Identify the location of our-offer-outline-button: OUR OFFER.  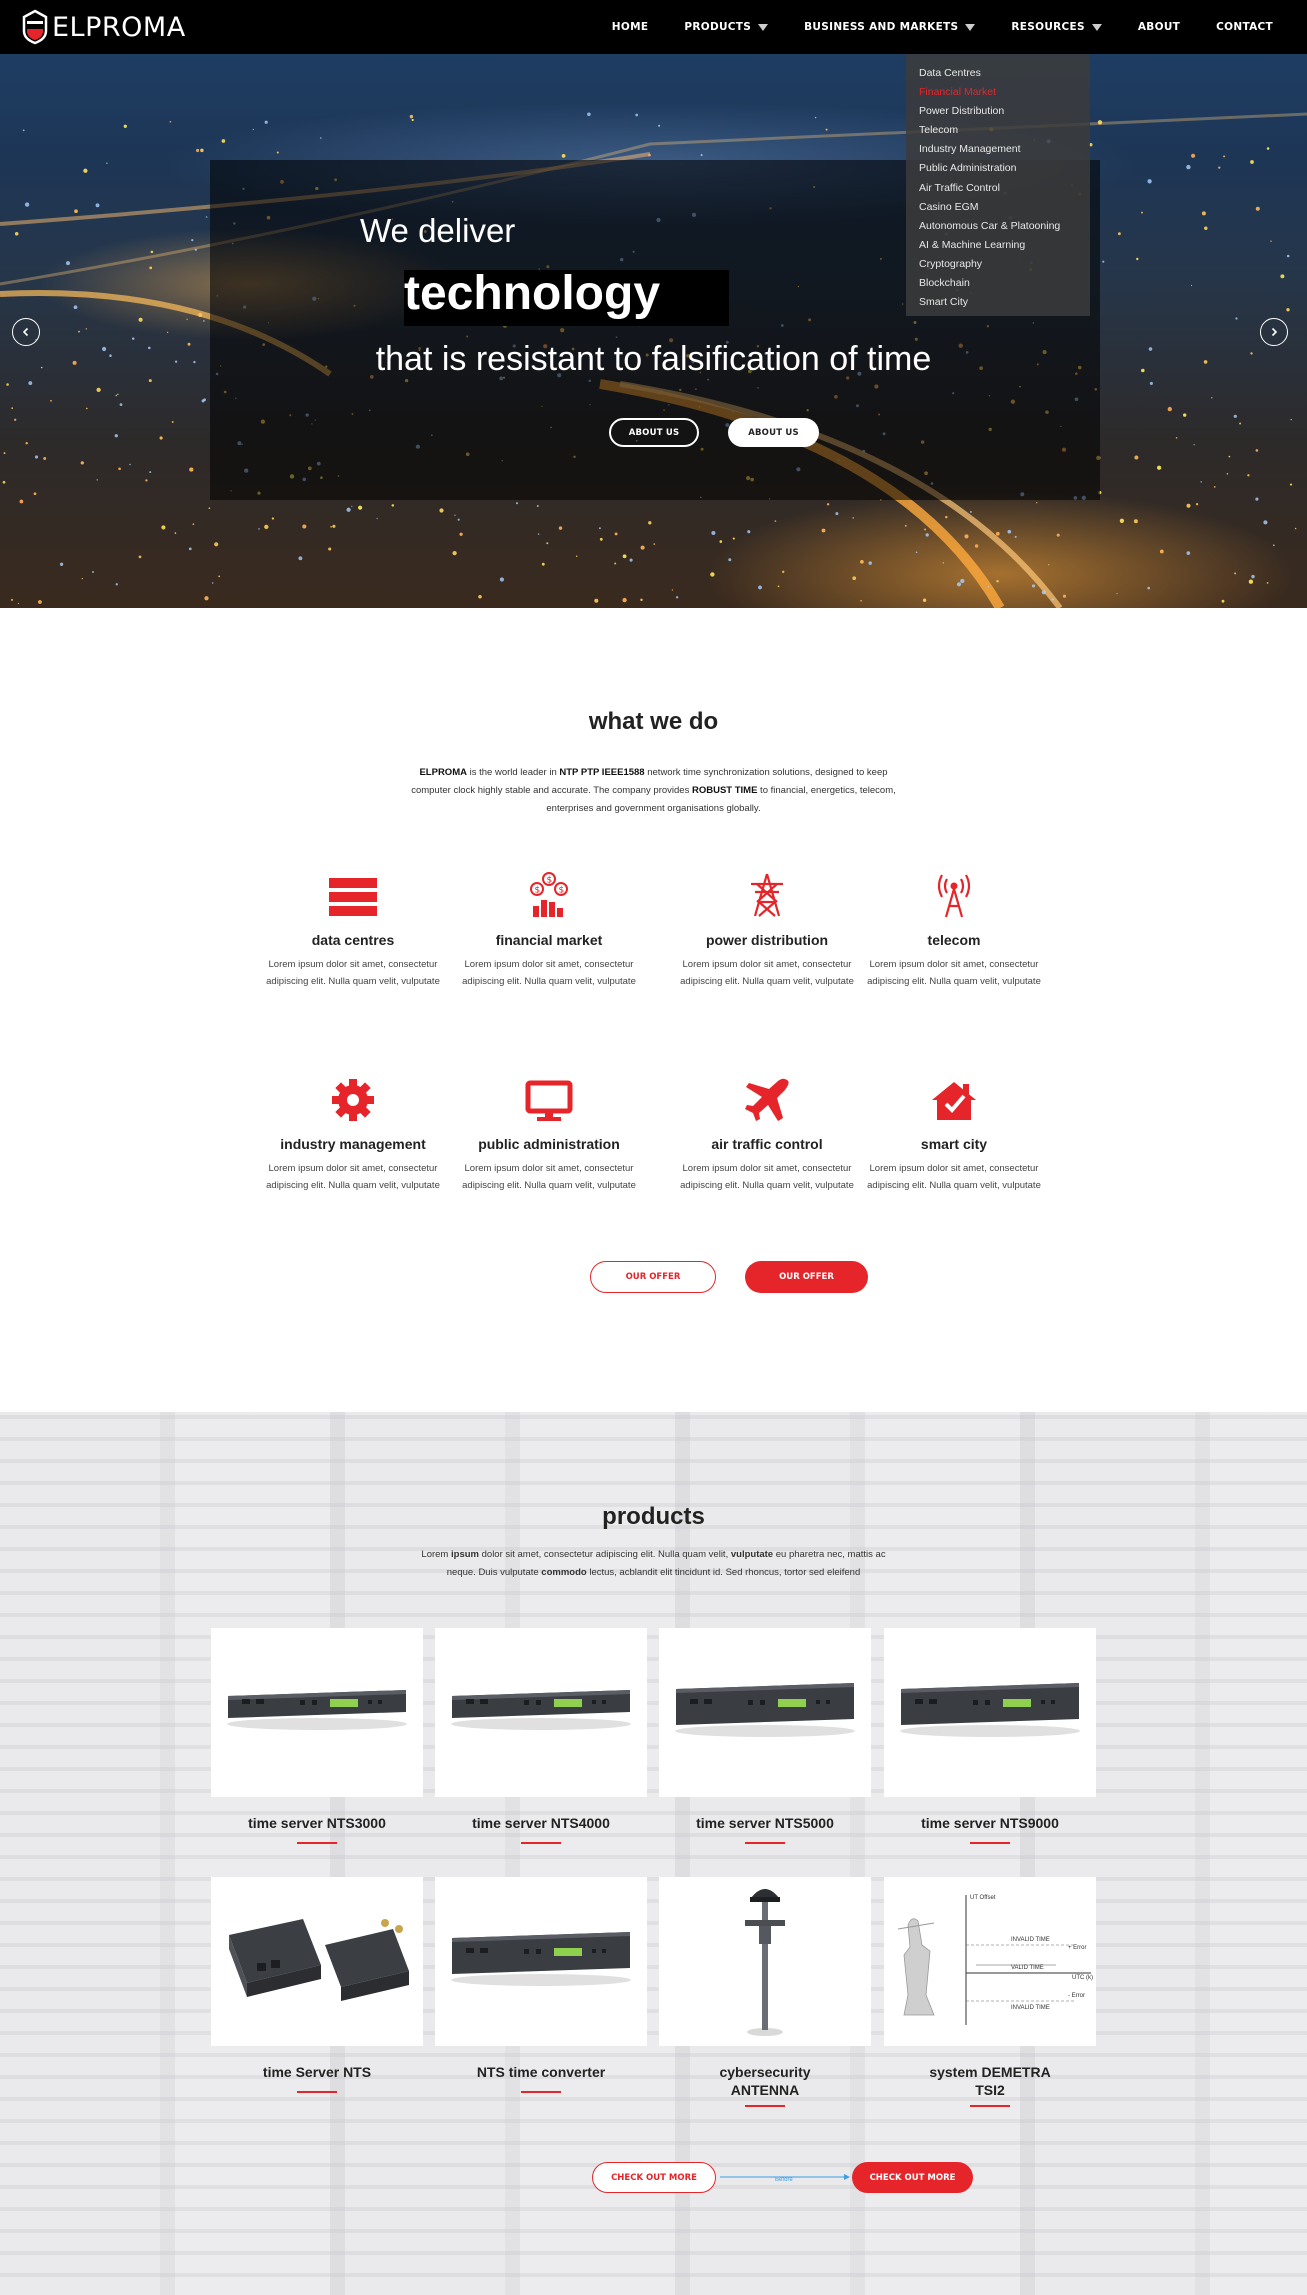
(653, 1277).